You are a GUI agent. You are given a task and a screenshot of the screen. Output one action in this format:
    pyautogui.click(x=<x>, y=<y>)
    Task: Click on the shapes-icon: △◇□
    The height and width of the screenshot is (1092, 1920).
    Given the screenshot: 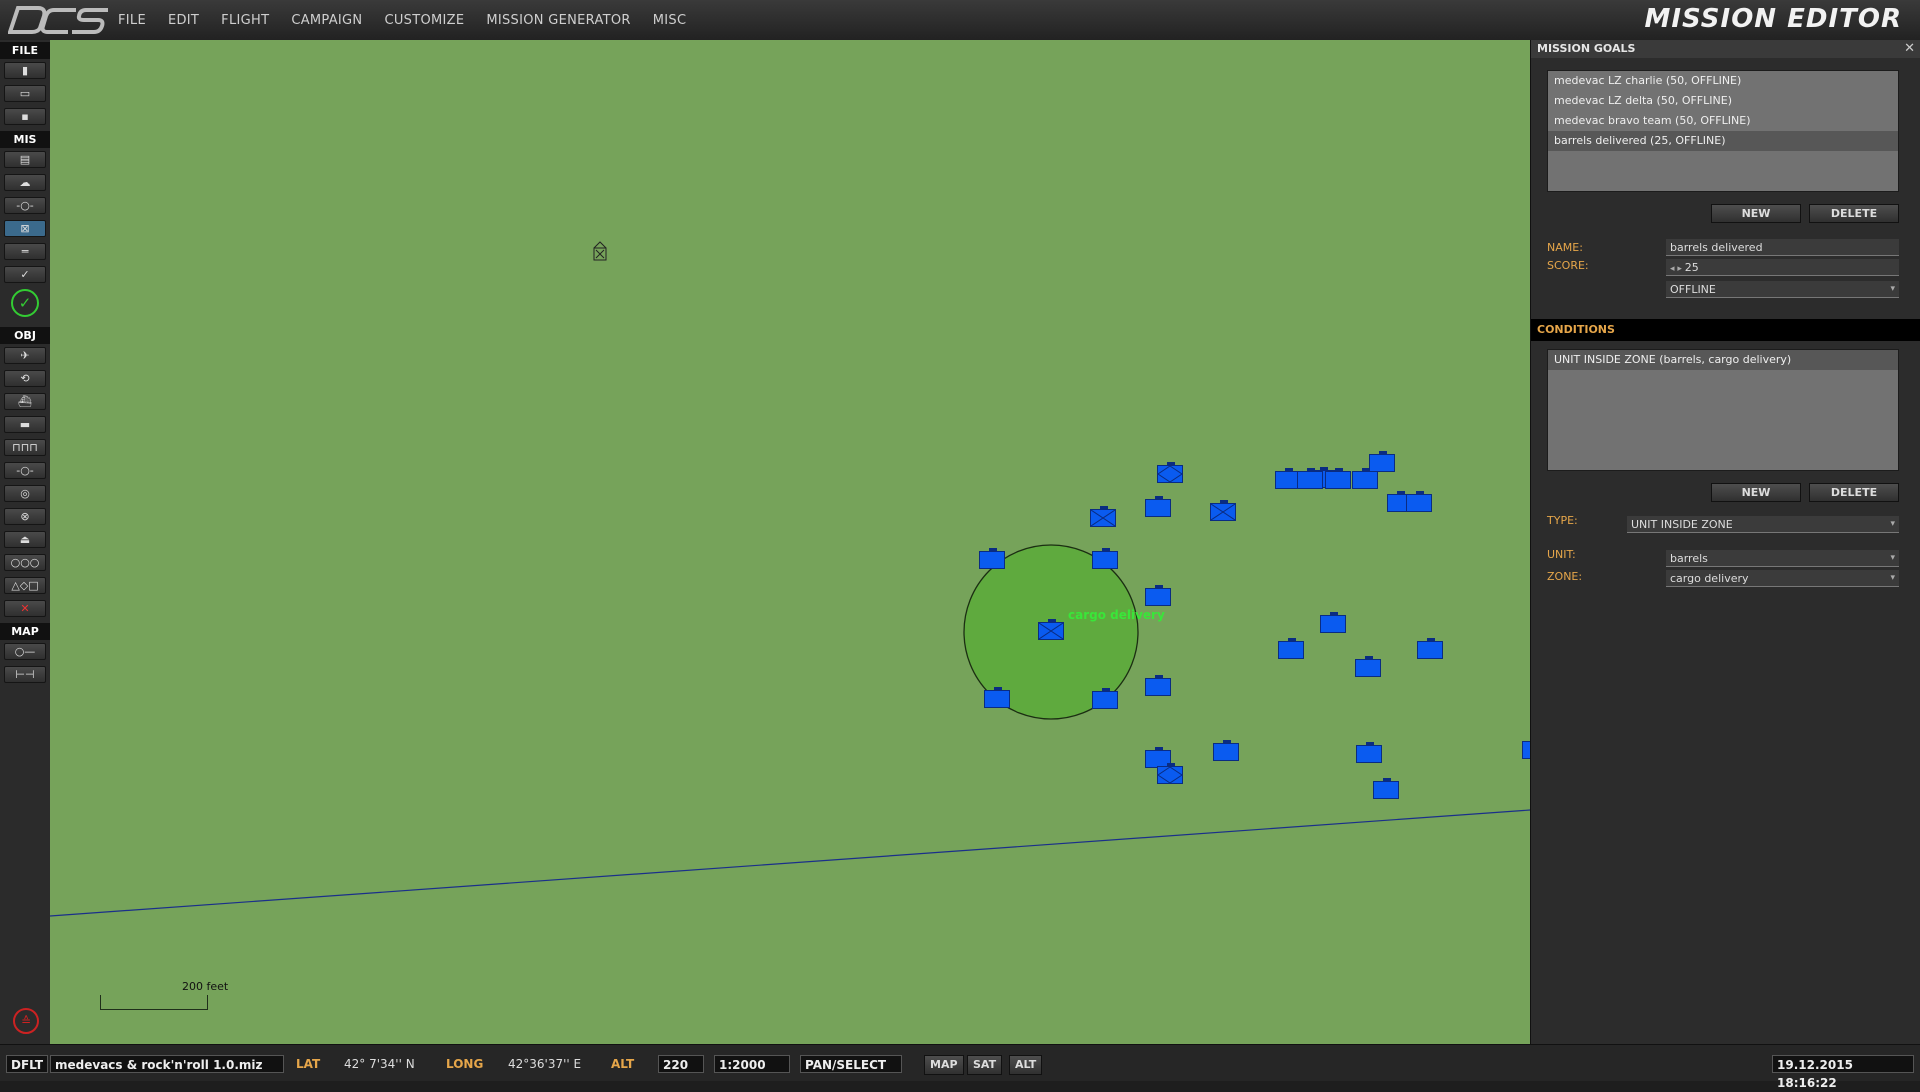 What is the action you would take?
    pyautogui.click(x=25, y=585)
    